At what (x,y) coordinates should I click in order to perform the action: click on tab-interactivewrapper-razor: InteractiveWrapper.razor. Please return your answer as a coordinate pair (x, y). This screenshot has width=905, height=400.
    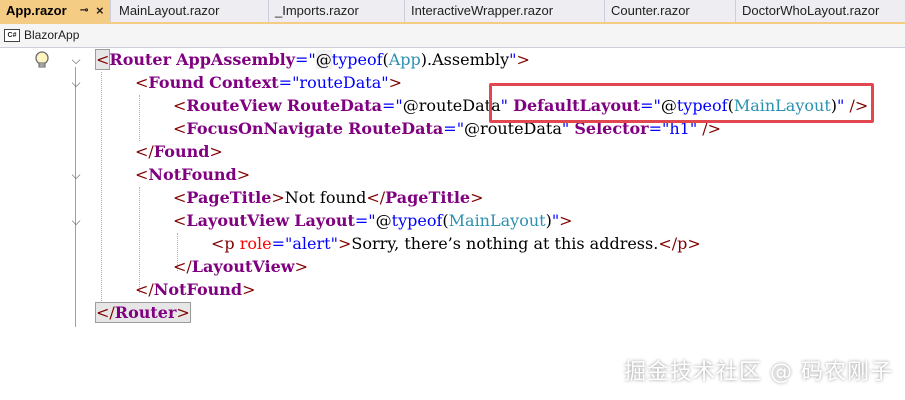
    Looking at the image, I should click on (505, 11).